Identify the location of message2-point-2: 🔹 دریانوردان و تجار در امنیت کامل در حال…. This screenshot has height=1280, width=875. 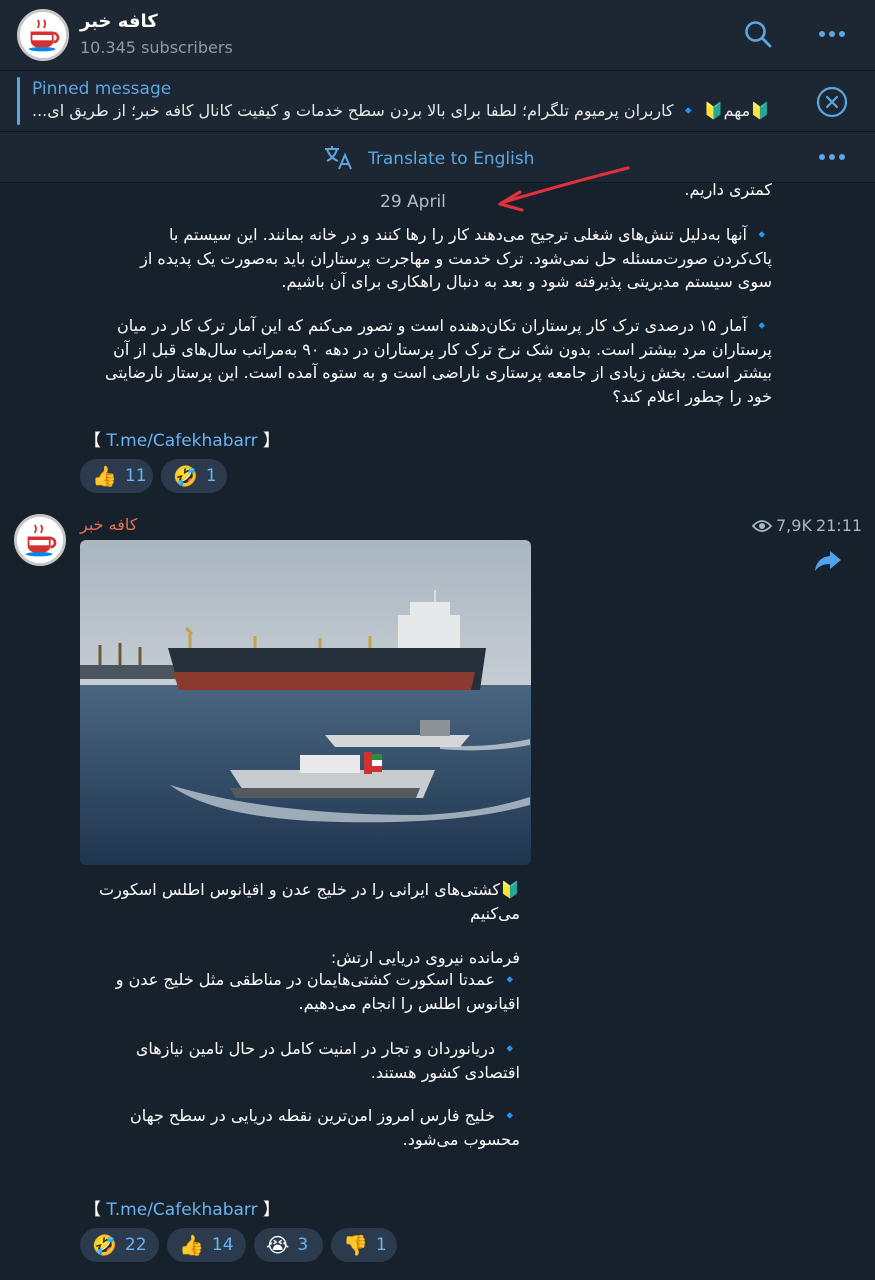
(300, 1060).